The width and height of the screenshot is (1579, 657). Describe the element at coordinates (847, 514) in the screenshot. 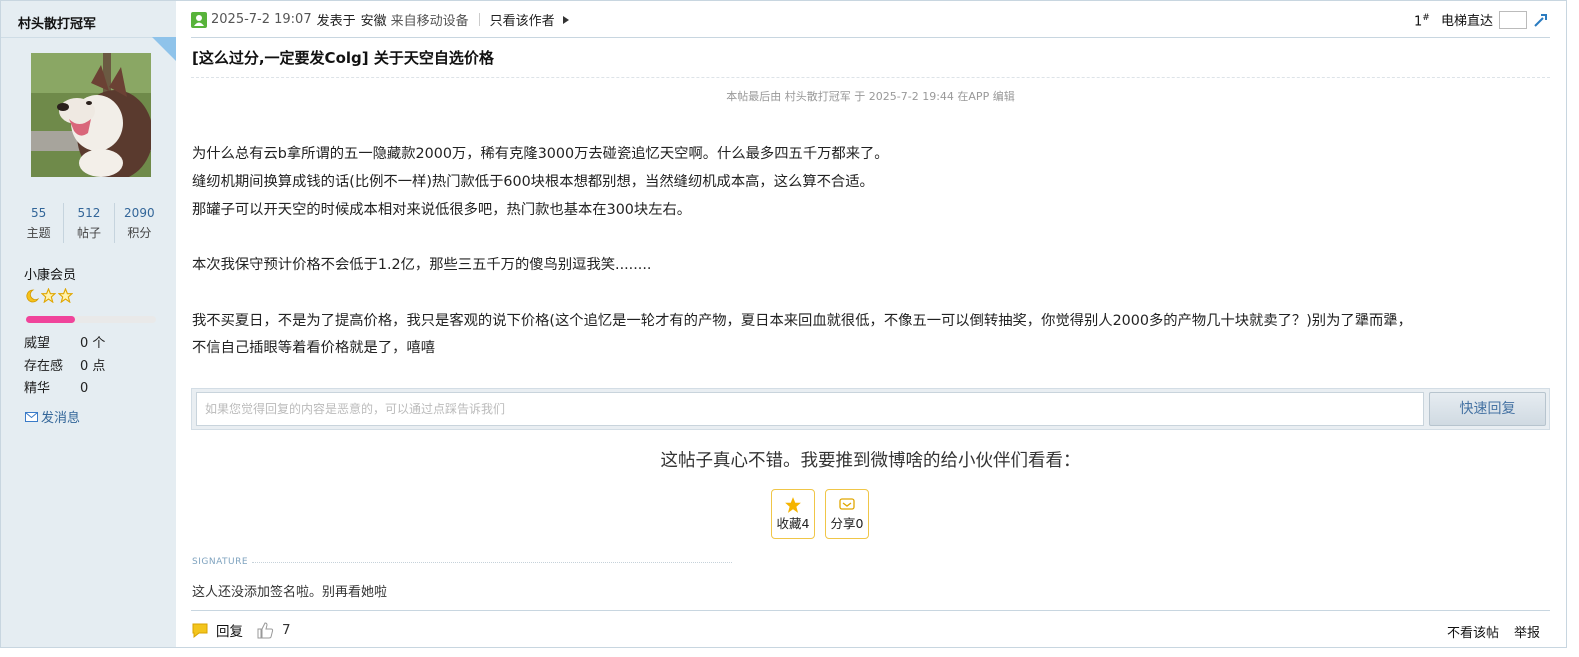

I see `share-button: 分享0` at that location.